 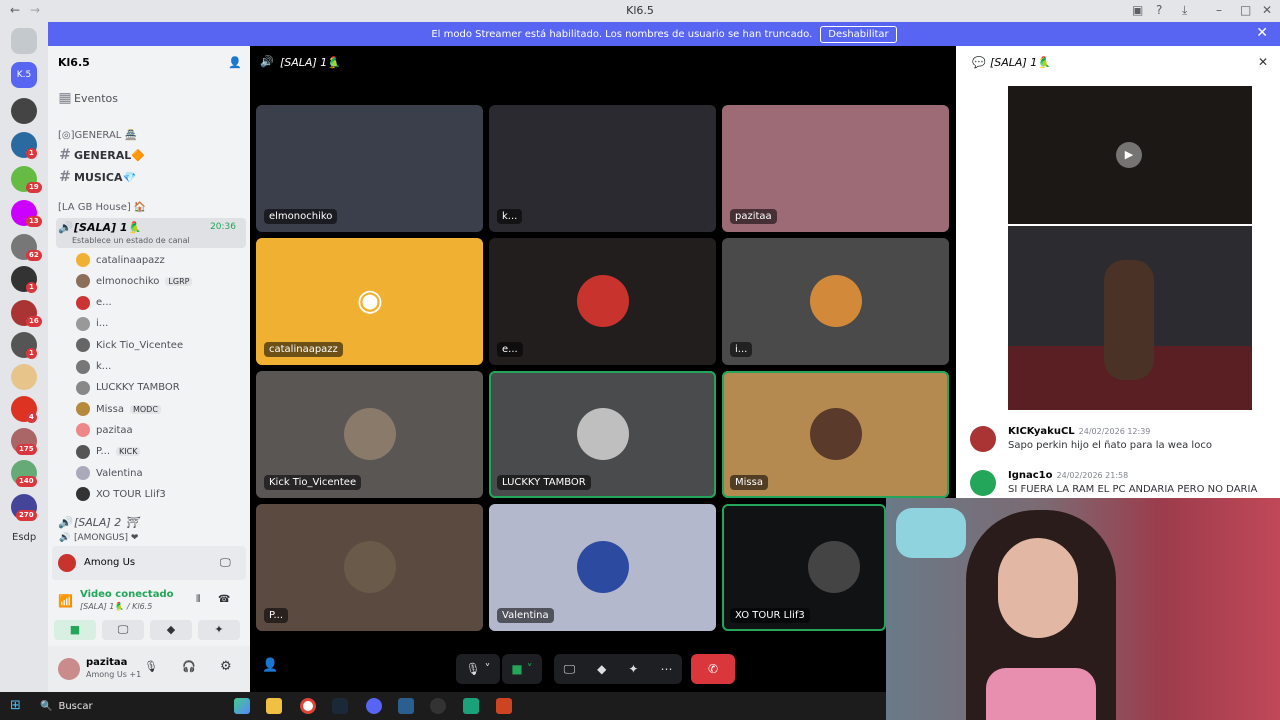 What do you see at coordinates (156, 260) in the screenshot?
I see `voice-user: catalinaapazz` at bounding box center [156, 260].